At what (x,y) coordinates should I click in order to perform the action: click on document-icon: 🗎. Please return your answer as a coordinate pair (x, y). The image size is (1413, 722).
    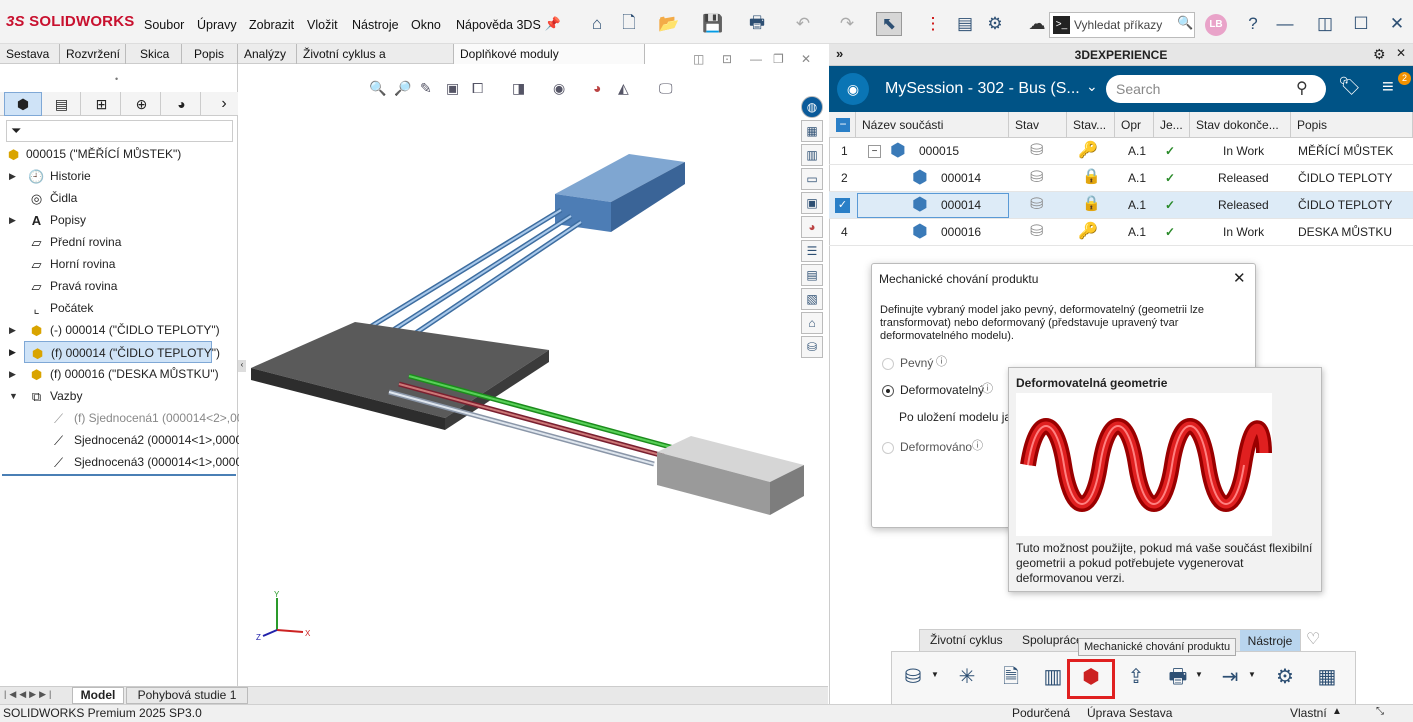
    Looking at the image, I should click on (1011, 677).